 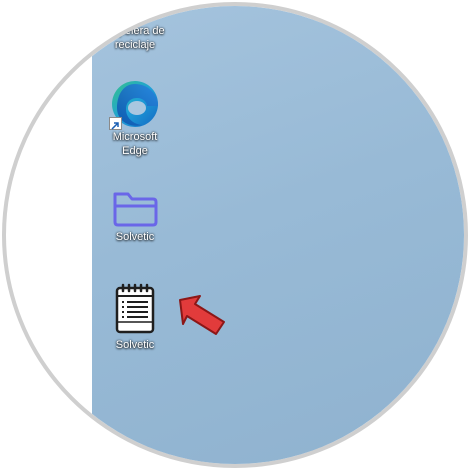 I want to click on desktop-icon-microsoft-edge: Microsoft Edge, so click(x=135, y=118).